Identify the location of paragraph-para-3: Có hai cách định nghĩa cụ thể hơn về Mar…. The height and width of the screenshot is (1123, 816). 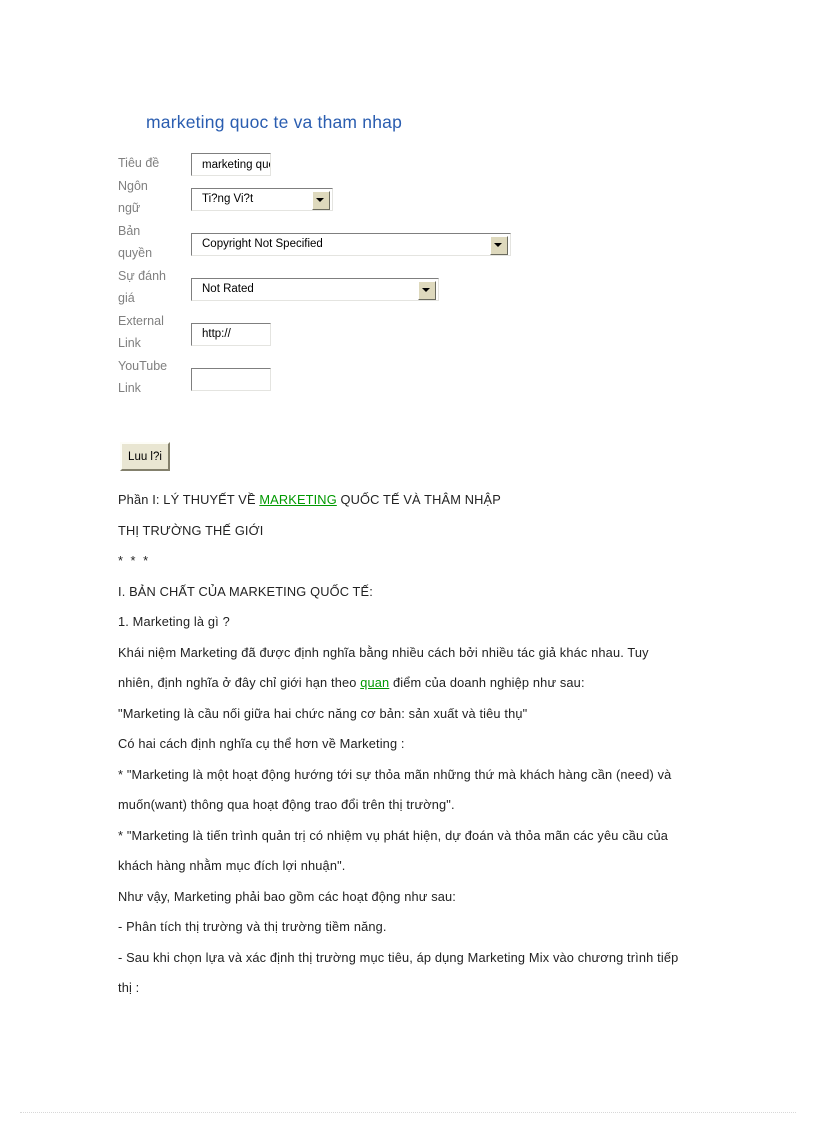
(408, 744).